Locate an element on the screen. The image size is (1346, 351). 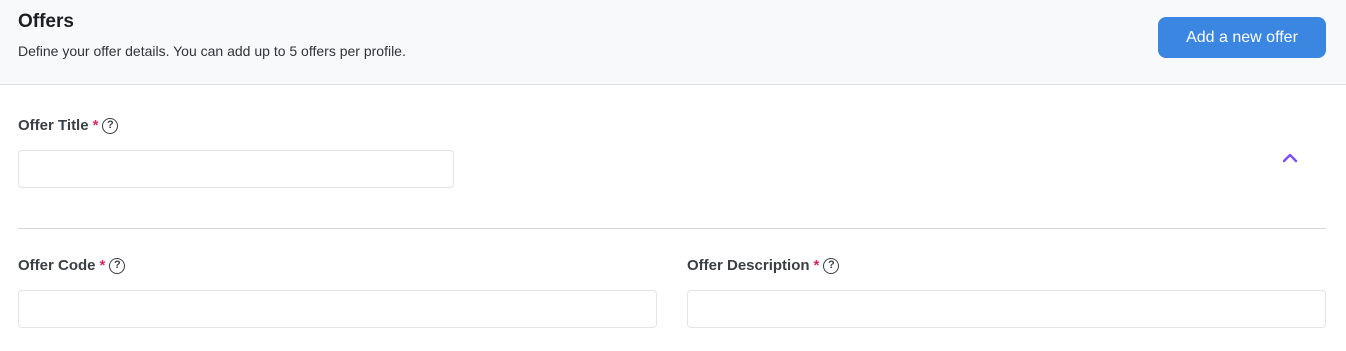
offer-code-label-text: Offer Code is located at coordinates (57, 265).